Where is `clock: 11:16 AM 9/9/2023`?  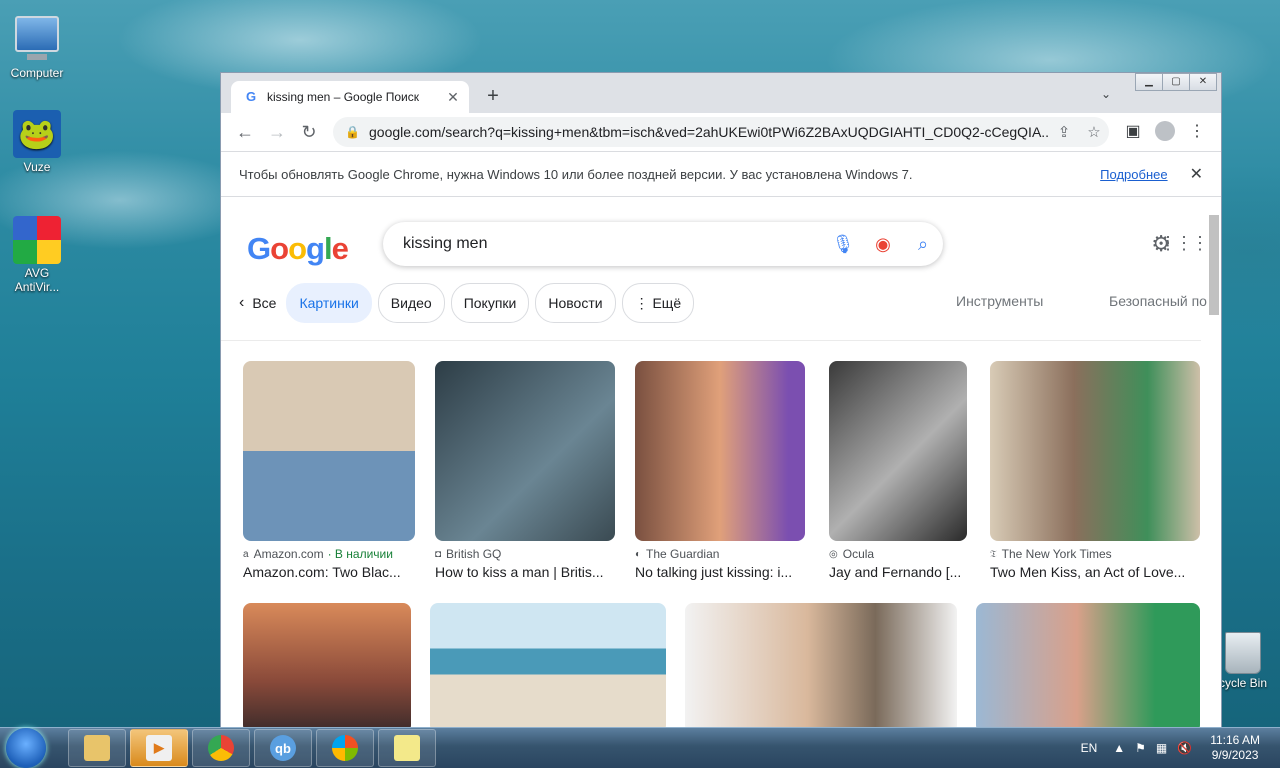
clock: 11:16 AM 9/9/2023 is located at coordinates (1235, 748).